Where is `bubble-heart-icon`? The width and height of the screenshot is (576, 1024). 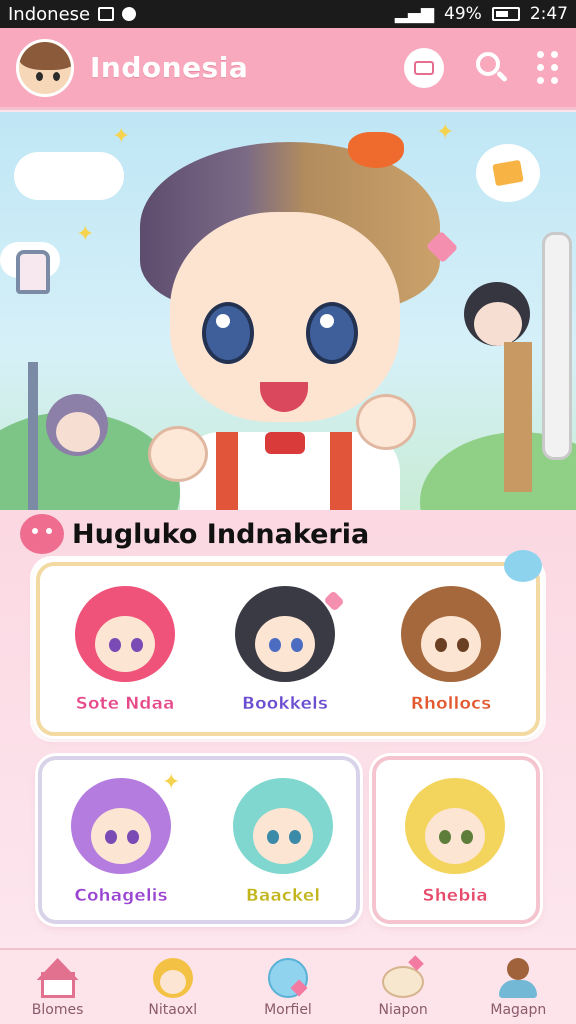
bubble-heart-icon is located at coordinates (288, 978).